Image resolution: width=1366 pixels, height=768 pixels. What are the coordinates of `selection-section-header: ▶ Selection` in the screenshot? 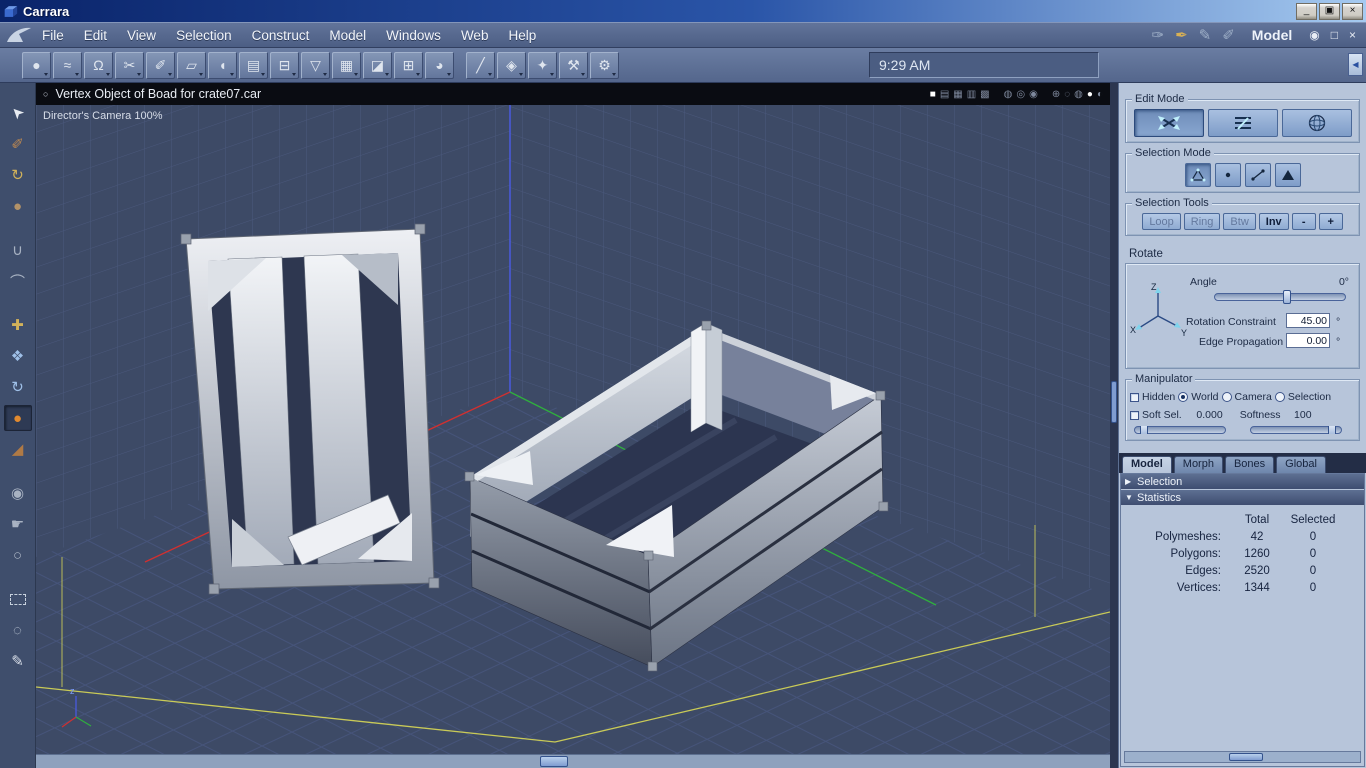 It's located at (1242, 481).